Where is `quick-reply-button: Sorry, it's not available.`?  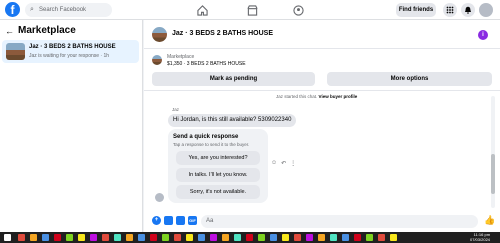
quick-reply-button: Sorry, it's not available. is located at coordinates (218, 192).